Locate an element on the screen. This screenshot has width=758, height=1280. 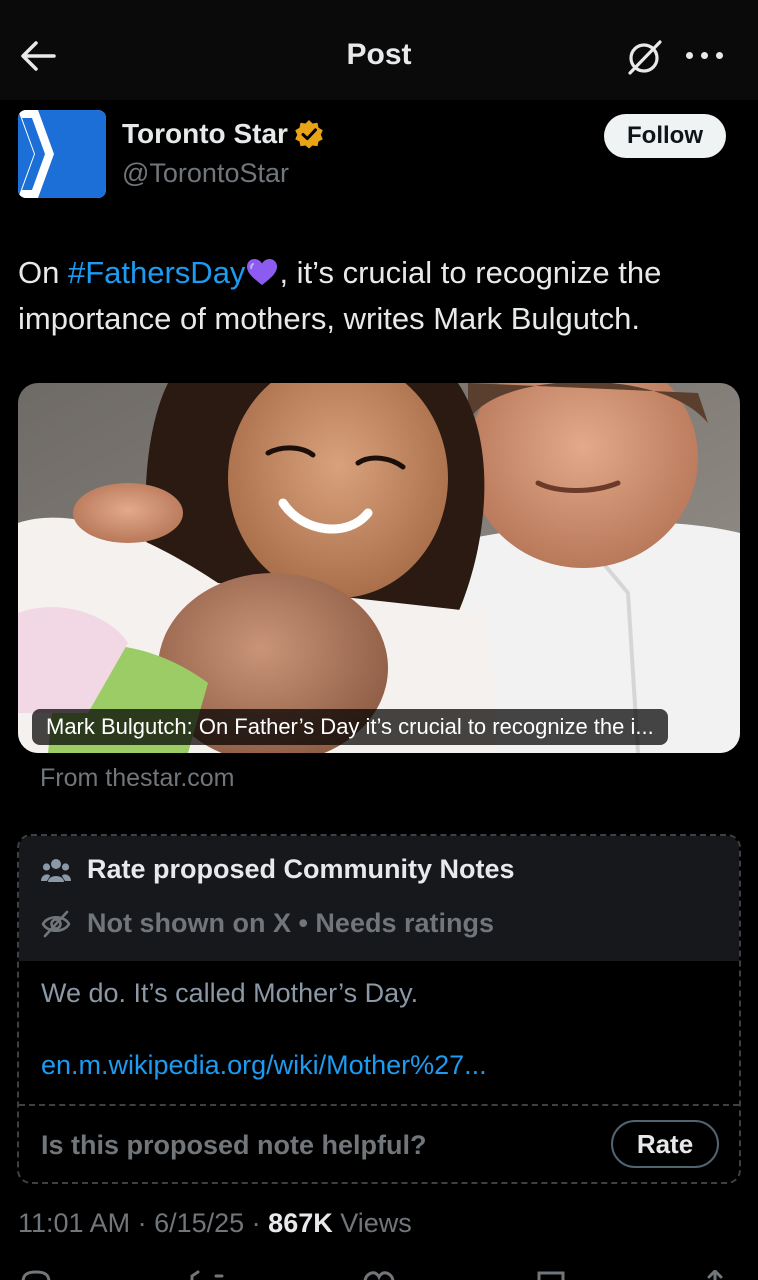
eye-slash-icon is located at coordinates (56, 923).